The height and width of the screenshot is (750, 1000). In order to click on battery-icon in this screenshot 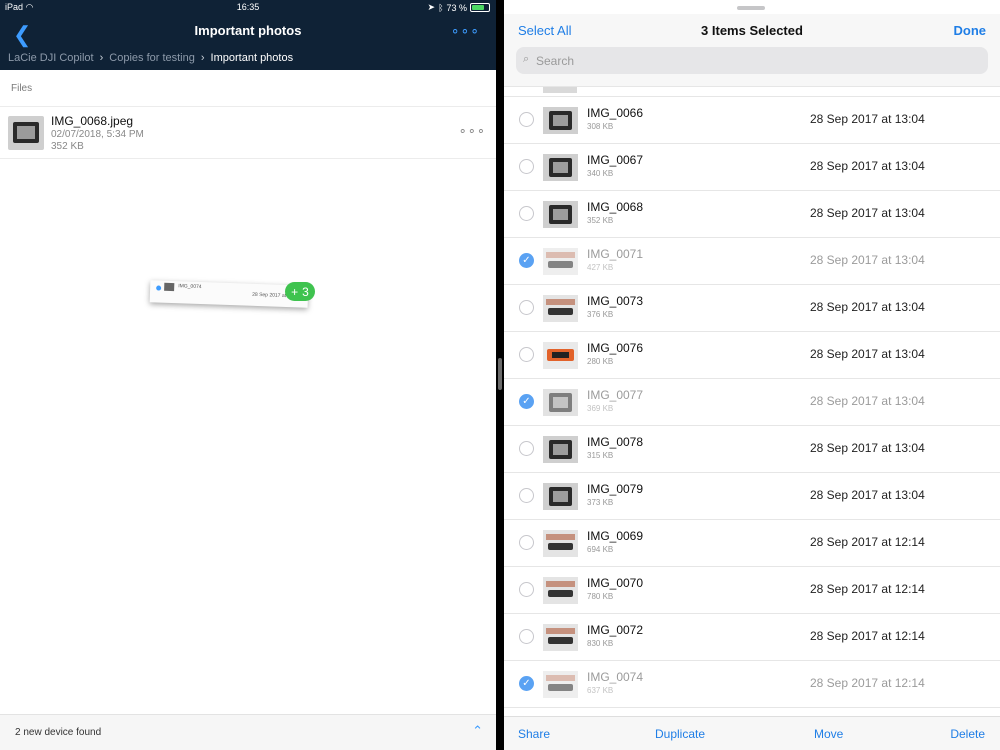, I will do `click(480, 7)`.